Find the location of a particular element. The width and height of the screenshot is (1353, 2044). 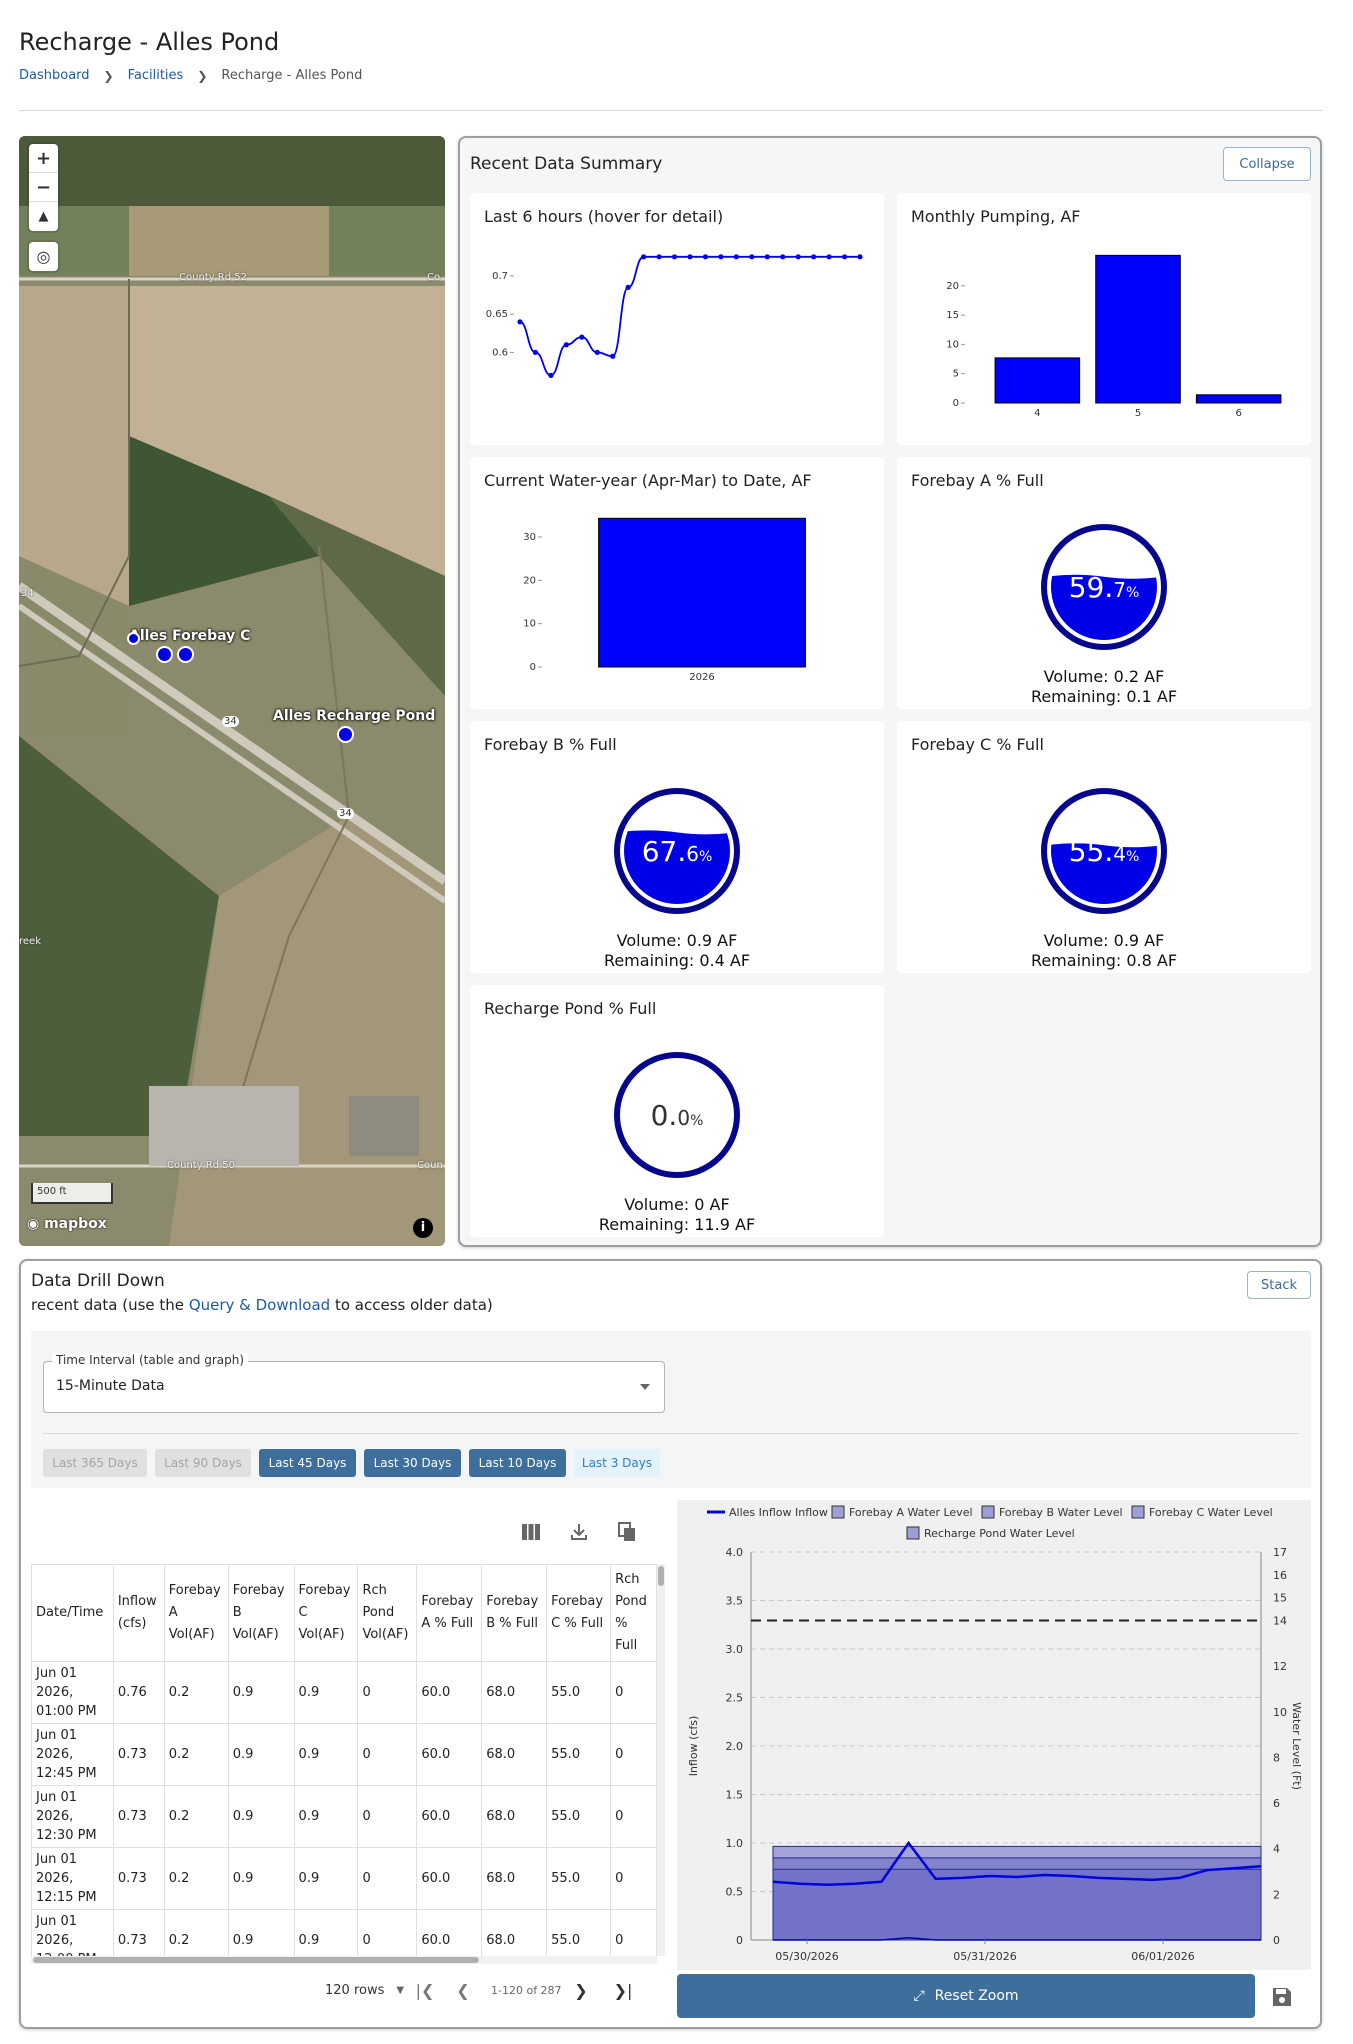

range-365-days-button: Last 365 Days is located at coordinates (95, 1463).